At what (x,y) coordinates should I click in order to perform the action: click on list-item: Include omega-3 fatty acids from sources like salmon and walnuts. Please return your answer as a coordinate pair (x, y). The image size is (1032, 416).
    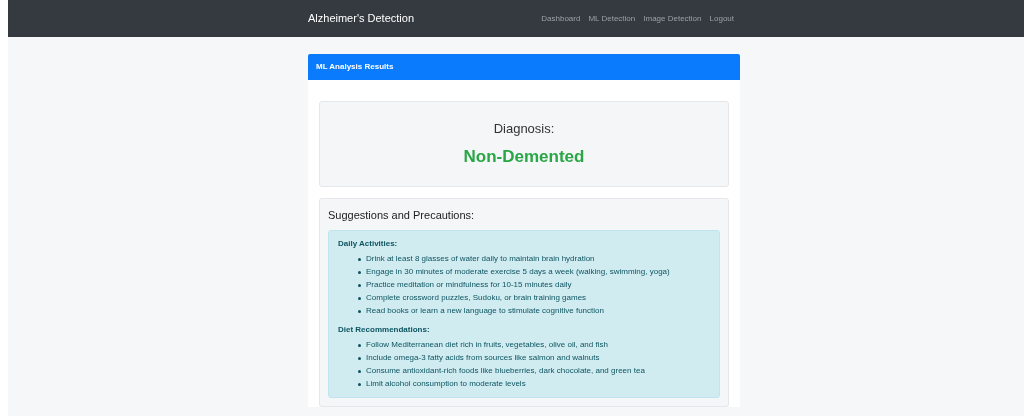
    Looking at the image, I should click on (483, 358).